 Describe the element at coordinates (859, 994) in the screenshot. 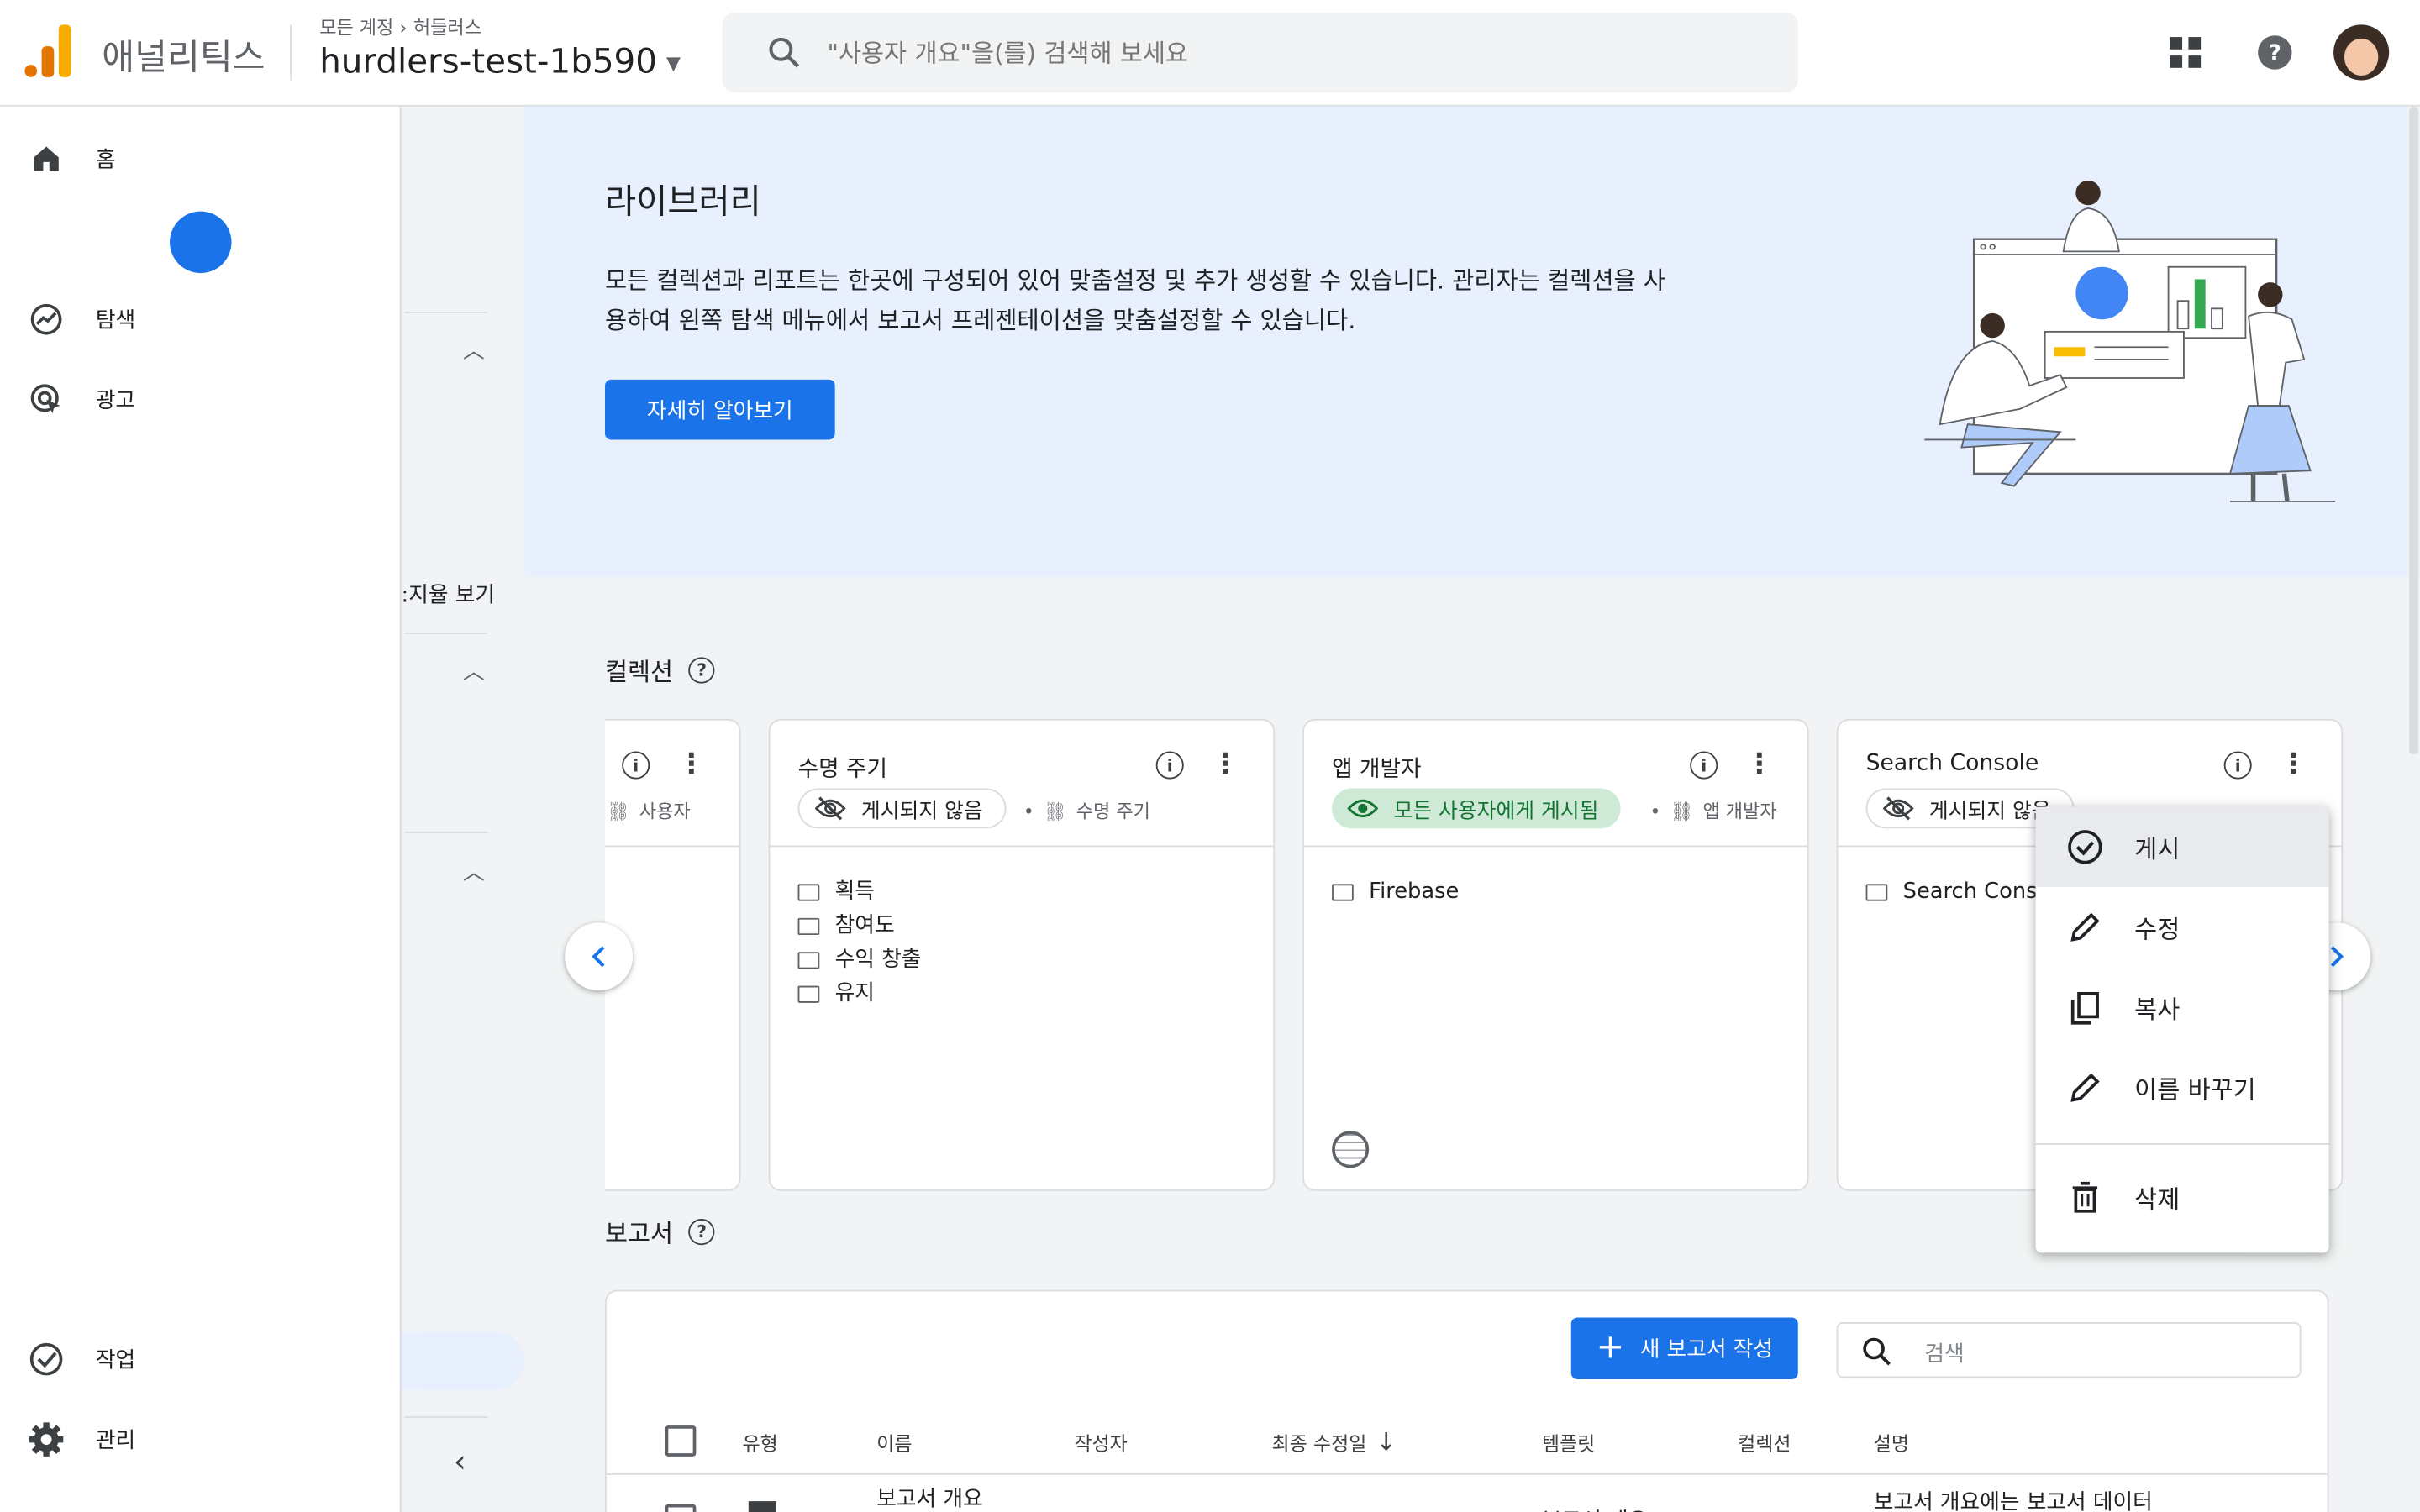

I see `list-item: 유지` at that location.